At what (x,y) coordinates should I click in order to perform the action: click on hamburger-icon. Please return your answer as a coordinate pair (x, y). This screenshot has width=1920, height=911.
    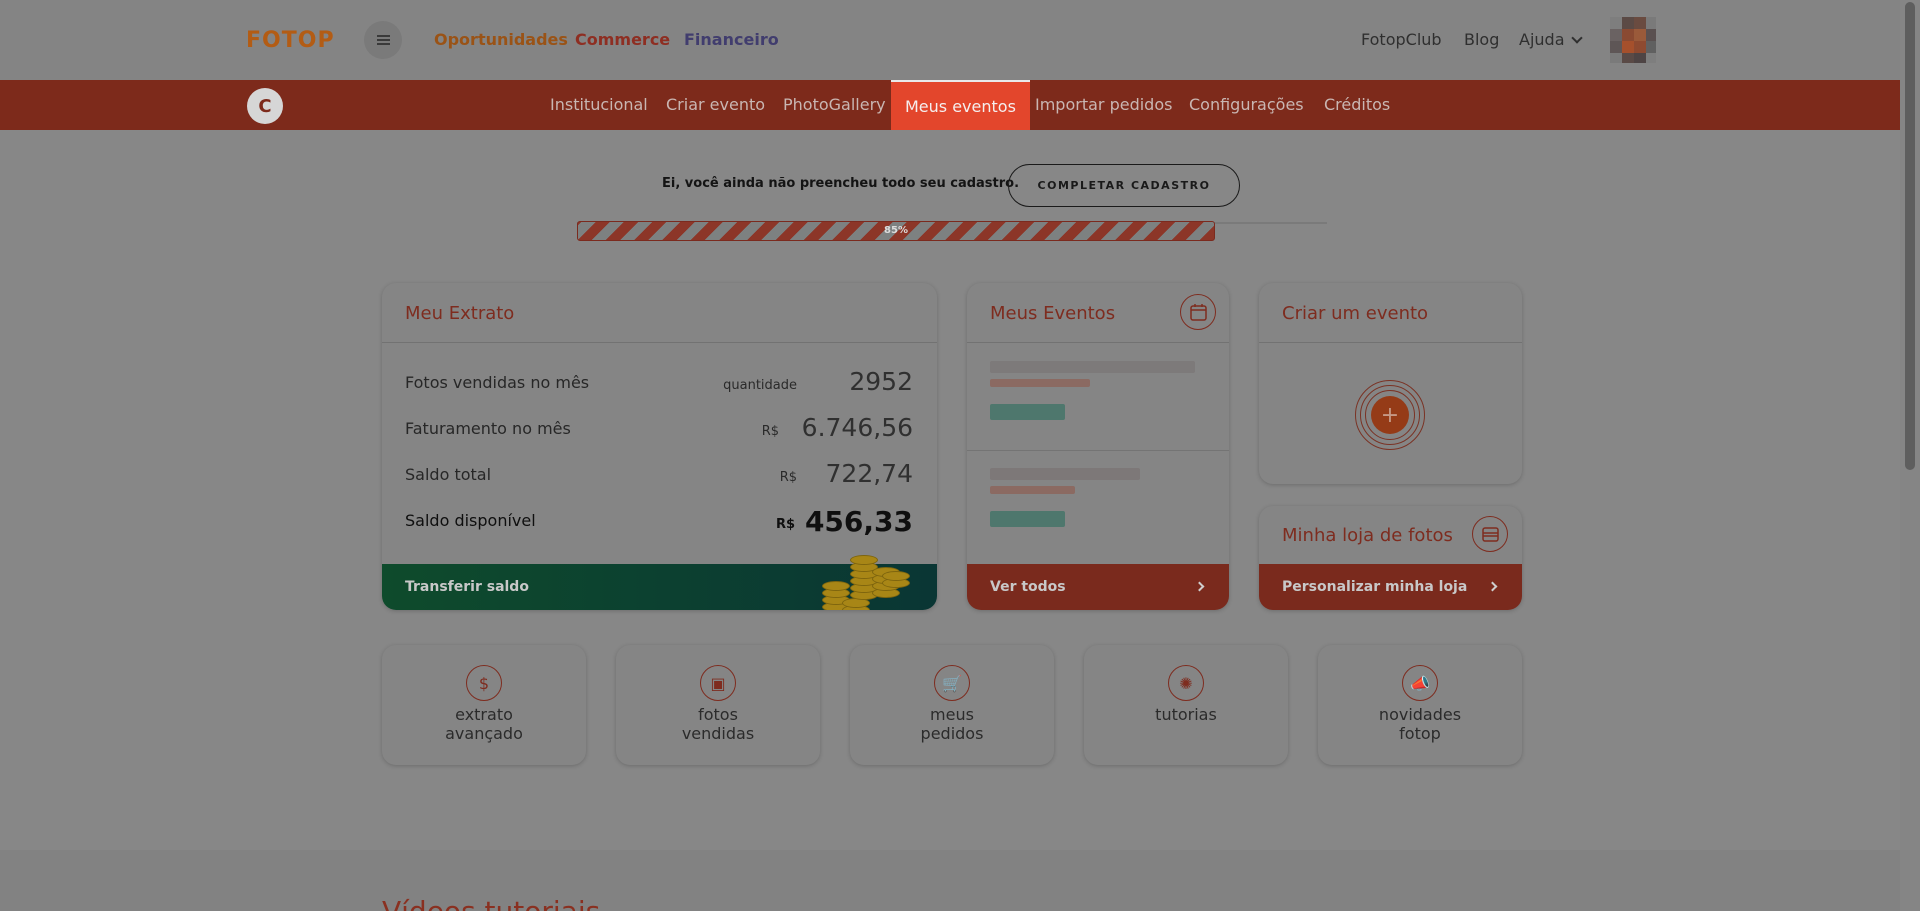
    Looking at the image, I should click on (383, 40).